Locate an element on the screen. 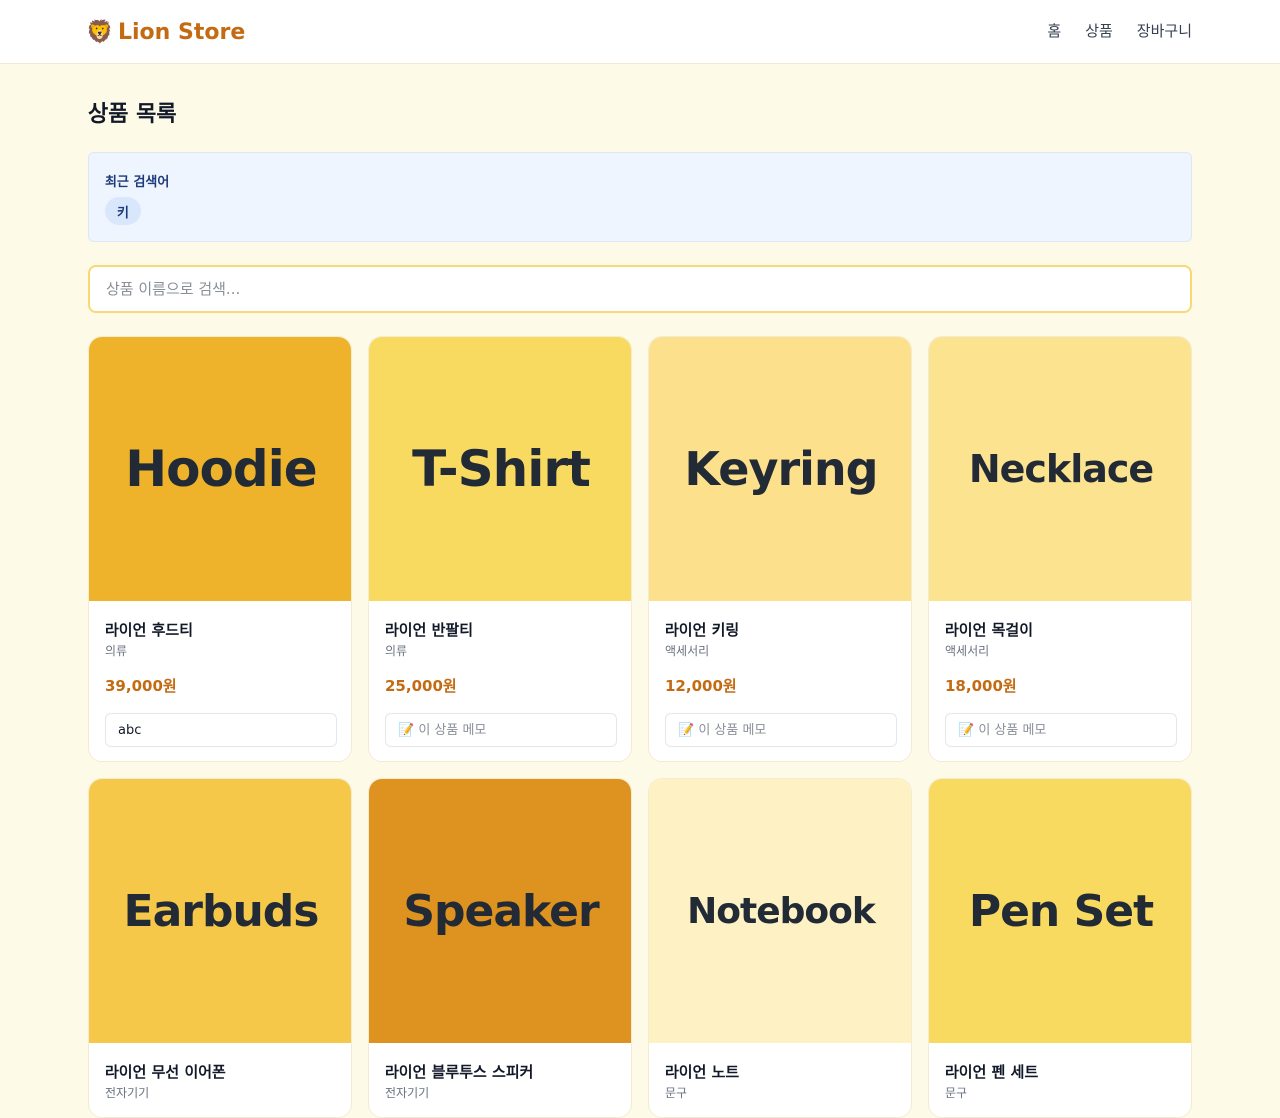  product-card-earbuds: Earbuds 라이언 무선 이어폰 전자기기 is located at coordinates (220, 948).